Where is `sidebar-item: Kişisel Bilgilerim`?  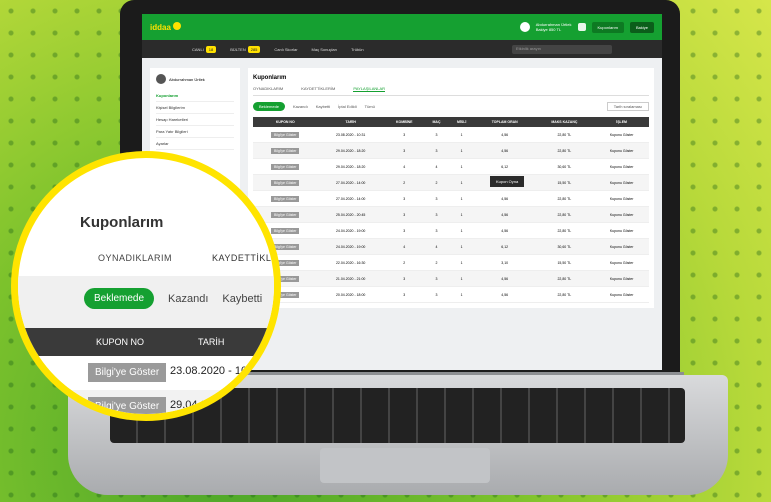
sidebar-item: Kişisel Bilgilerim is located at coordinates (195, 108).